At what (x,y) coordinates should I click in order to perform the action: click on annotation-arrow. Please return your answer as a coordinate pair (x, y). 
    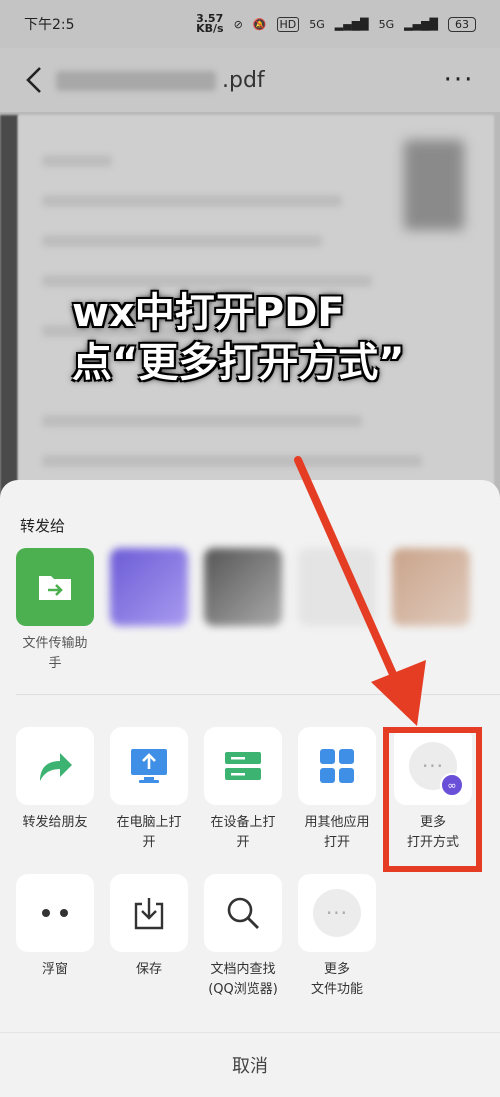
    Looking at the image, I should click on (360, 591).